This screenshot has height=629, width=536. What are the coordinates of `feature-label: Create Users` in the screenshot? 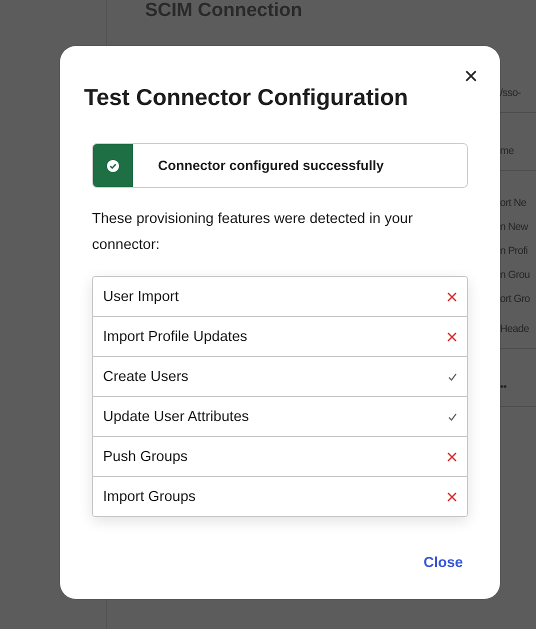 It's located at (145, 376).